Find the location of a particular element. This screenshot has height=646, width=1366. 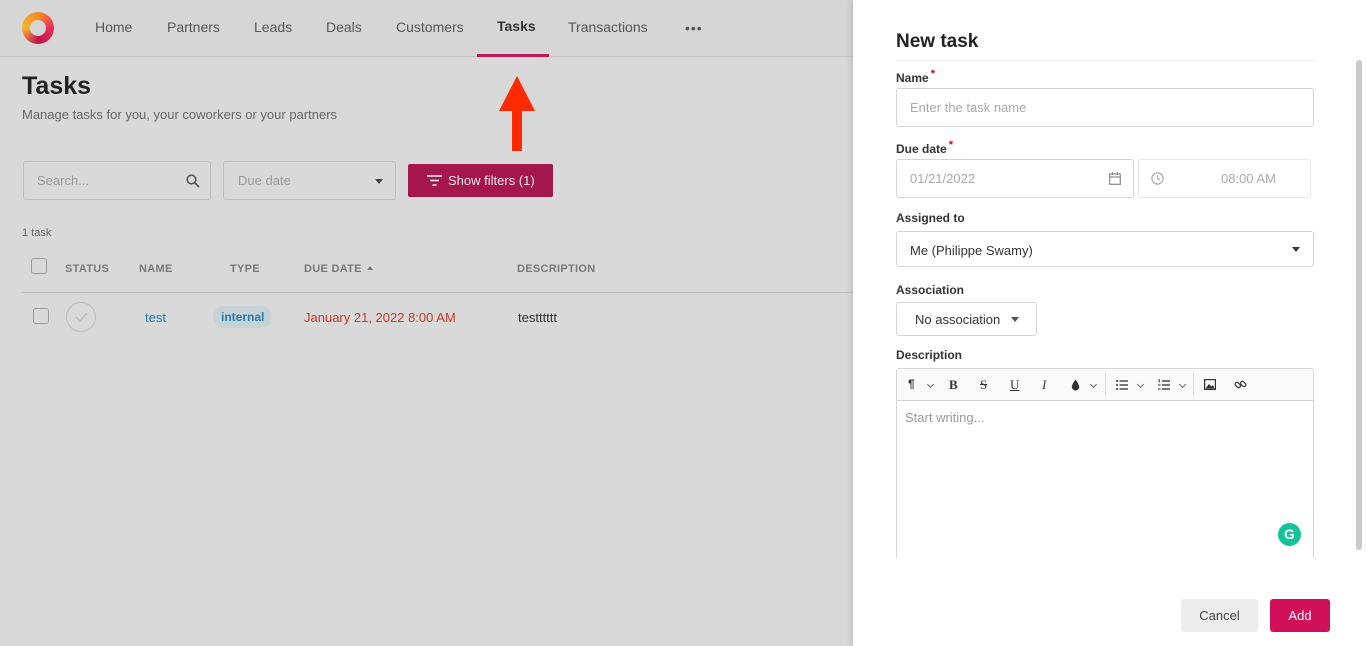

text-color-icon is located at coordinates (1075, 385).